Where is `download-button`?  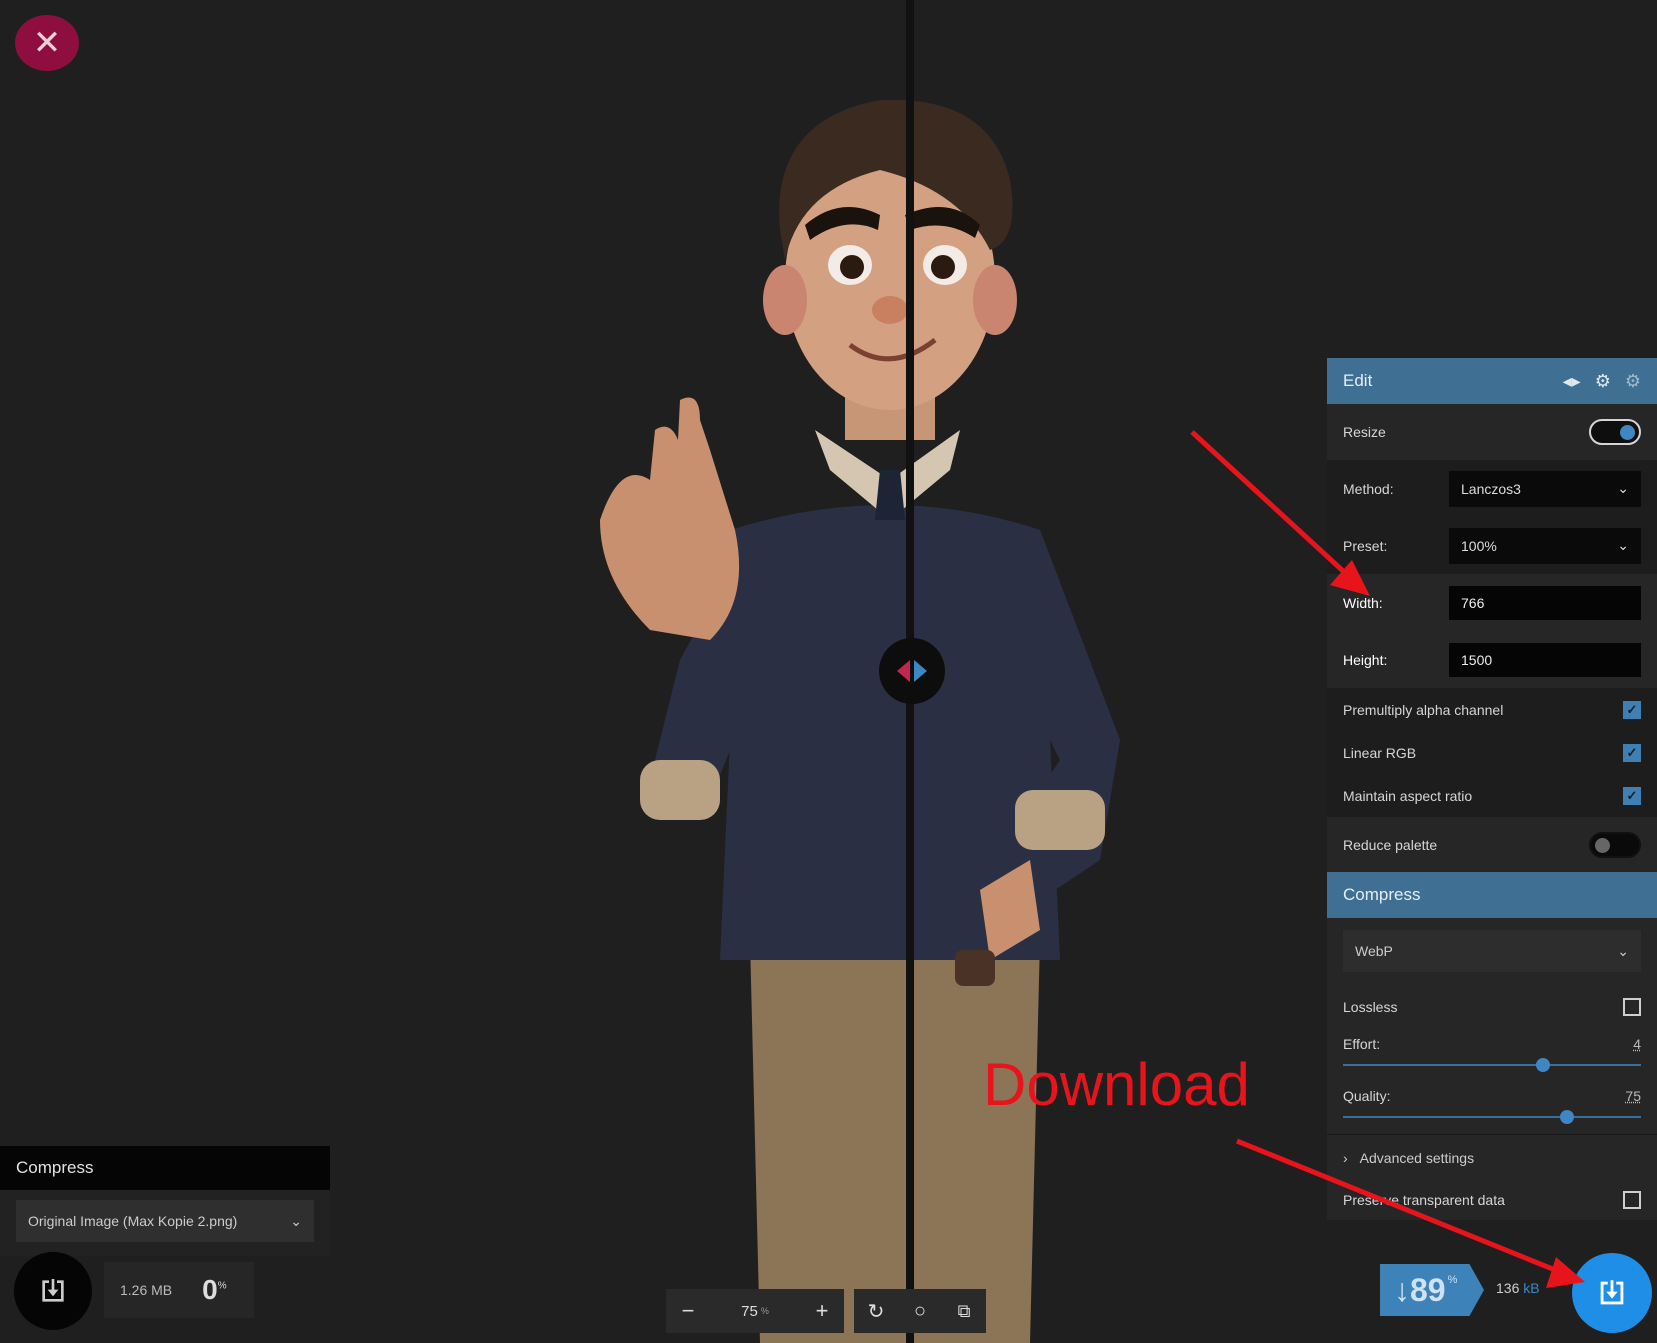 download-button is located at coordinates (1612, 1293).